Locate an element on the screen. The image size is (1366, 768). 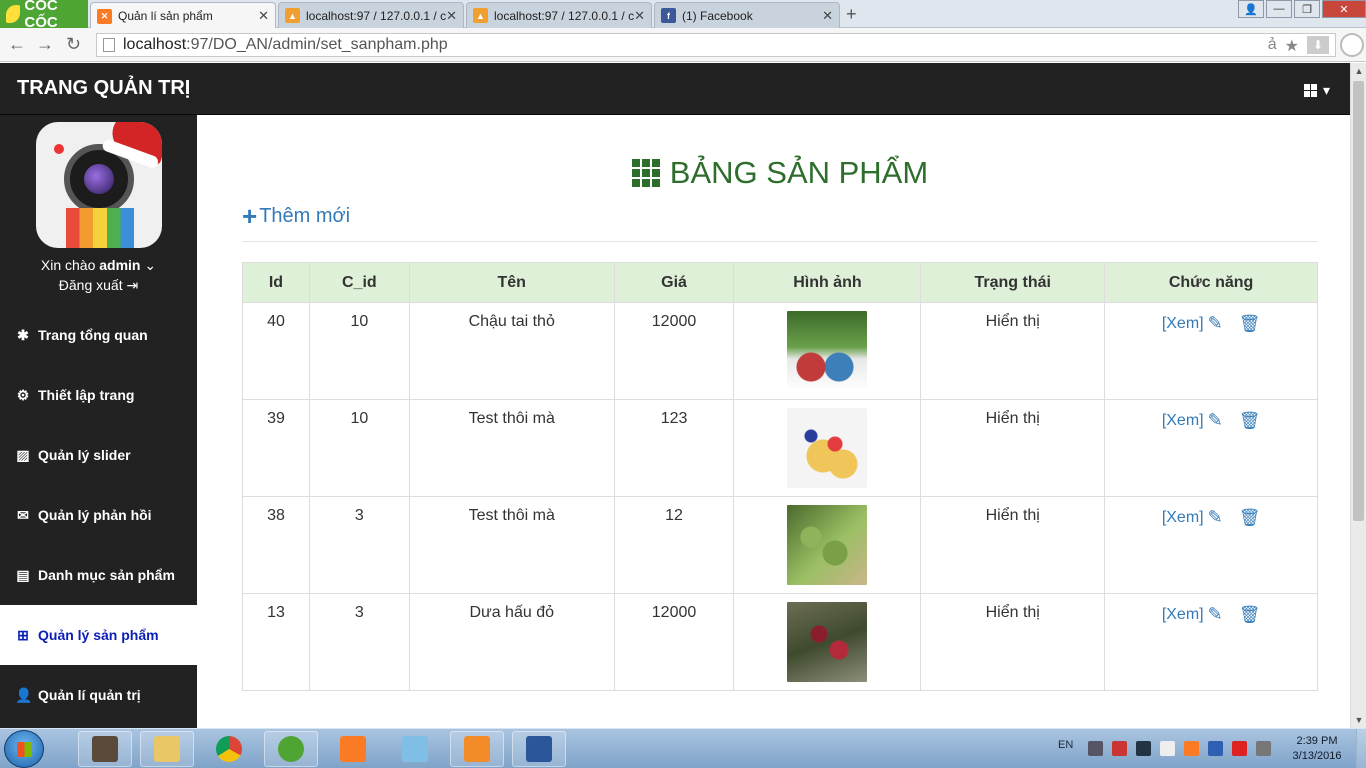
sidebar-item-products: ⊞ Quản lý sản phẩm is located at coordinates (98, 635).